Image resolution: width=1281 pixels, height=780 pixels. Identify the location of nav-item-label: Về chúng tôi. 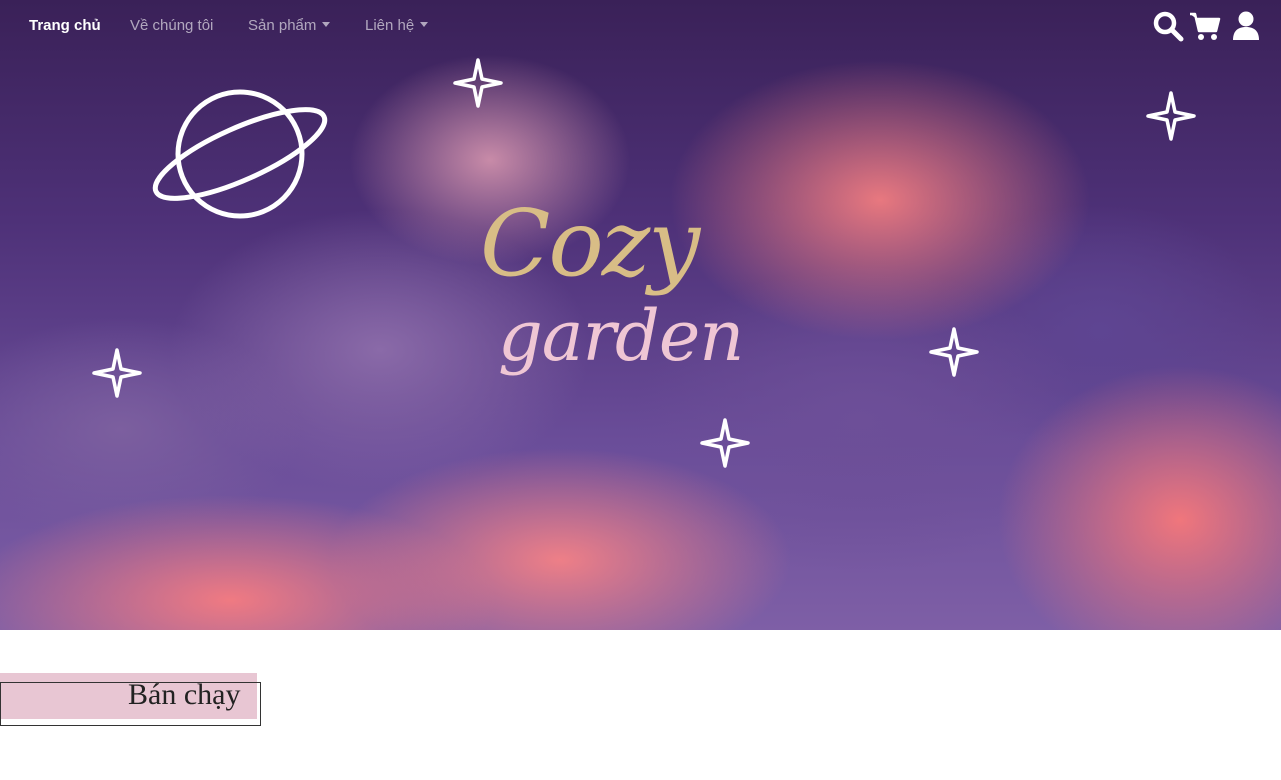
(172, 25).